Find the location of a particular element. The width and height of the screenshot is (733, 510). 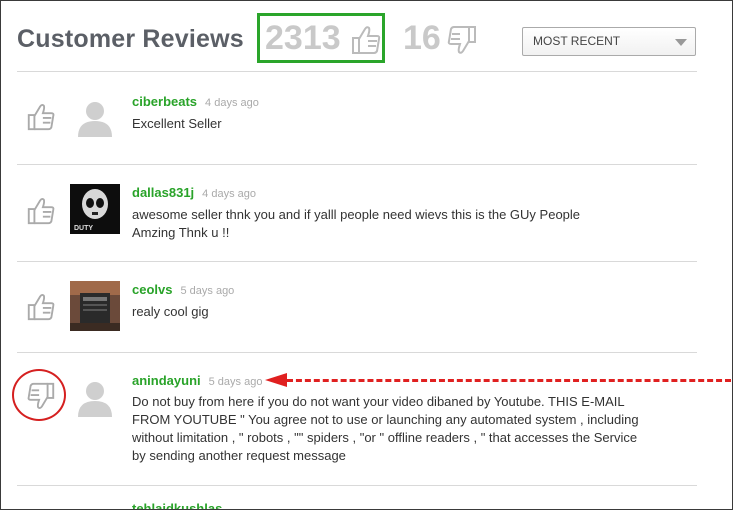

review-username: ciberbeats 4 days ago is located at coordinates (195, 101).